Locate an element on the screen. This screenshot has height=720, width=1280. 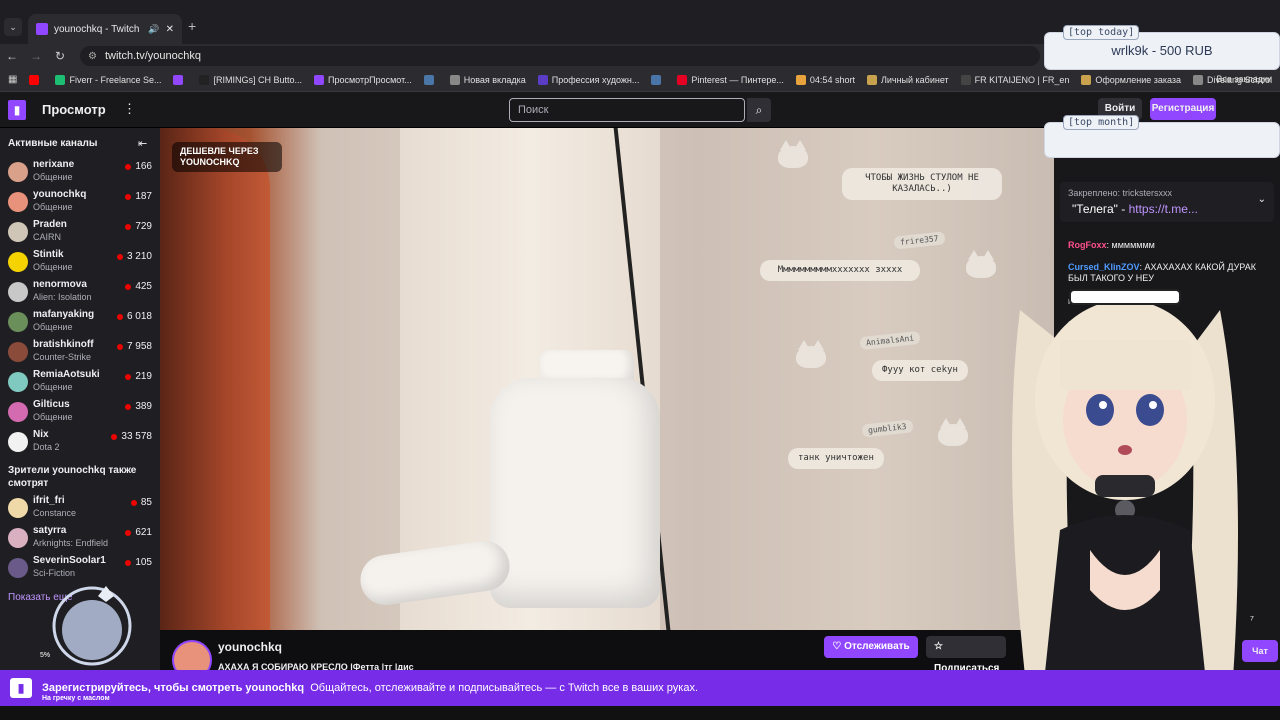
audio-icon: 🔊 is located at coordinates (153, 29).